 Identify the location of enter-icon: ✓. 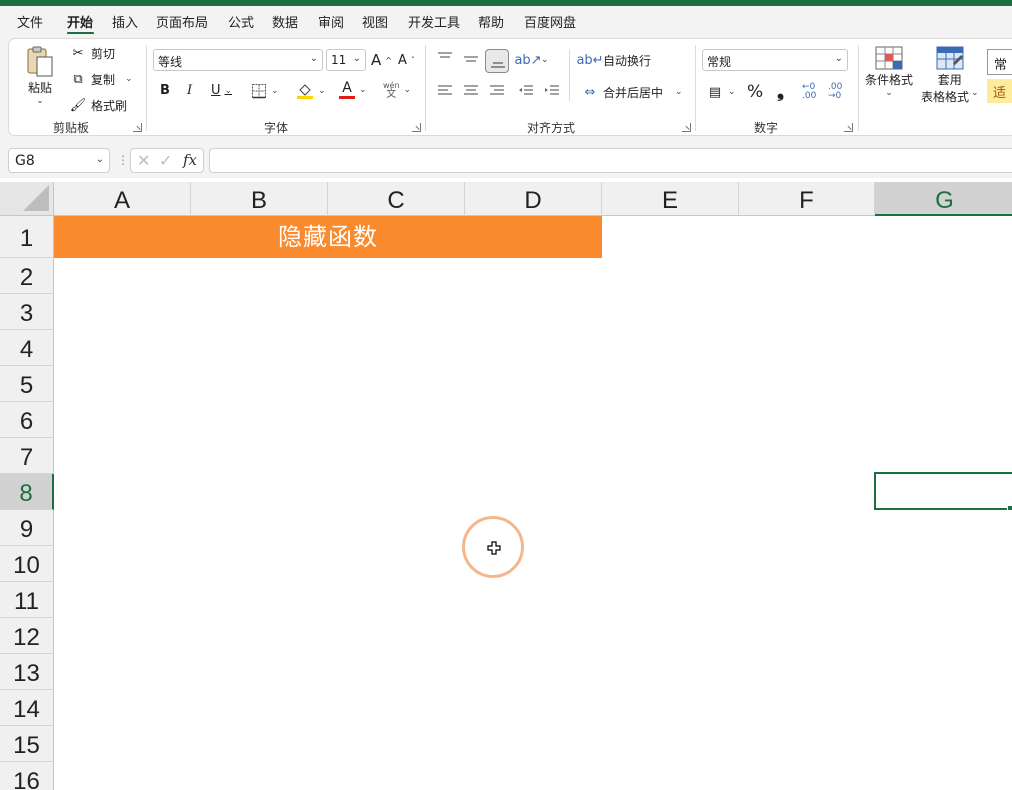
(165, 160).